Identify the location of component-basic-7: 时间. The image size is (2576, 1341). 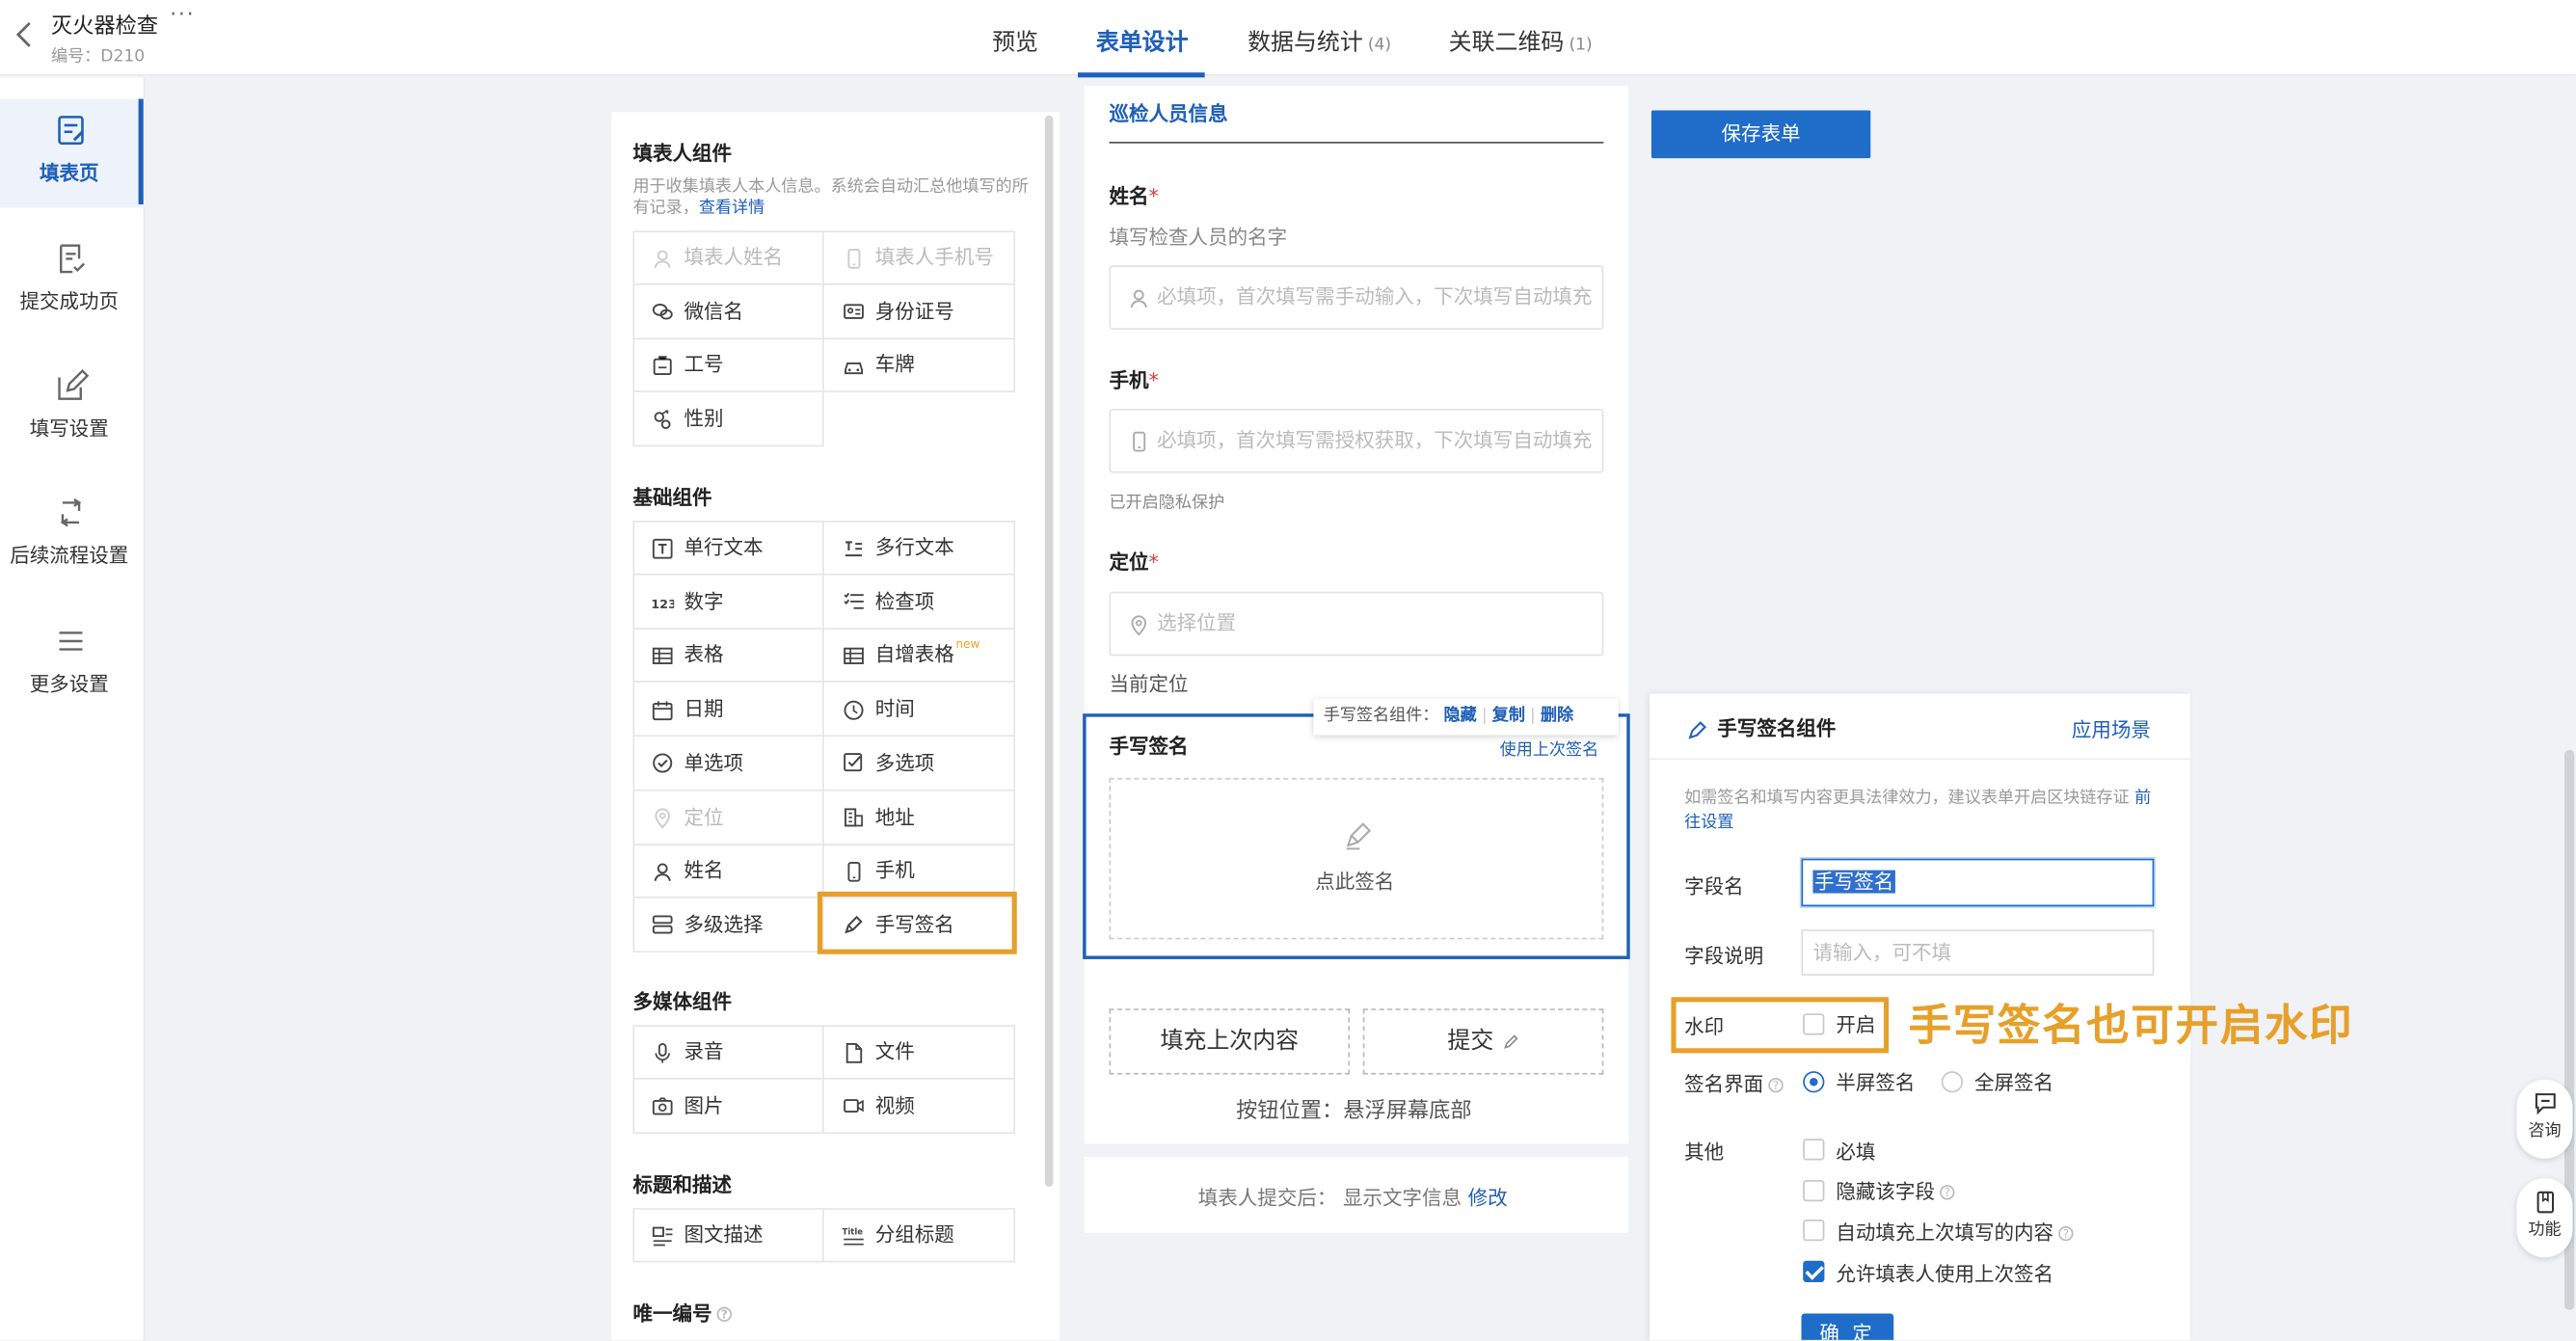
(920, 710).